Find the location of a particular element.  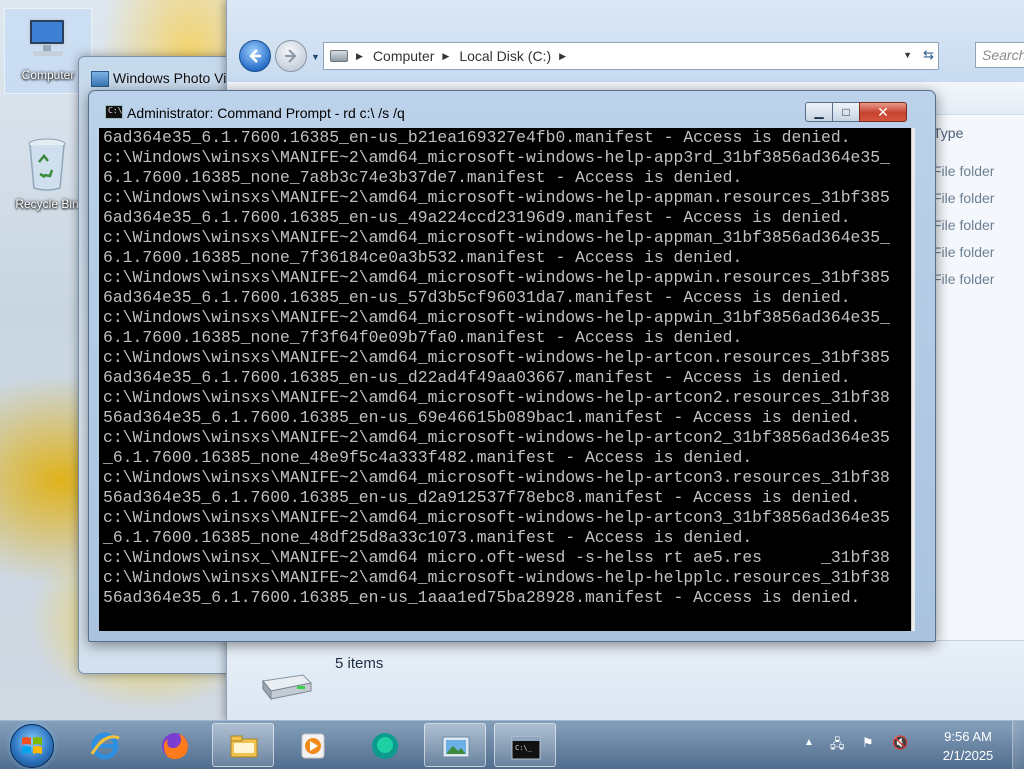

scroll-down-icon: ▼ is located at coordinates (913, 622).